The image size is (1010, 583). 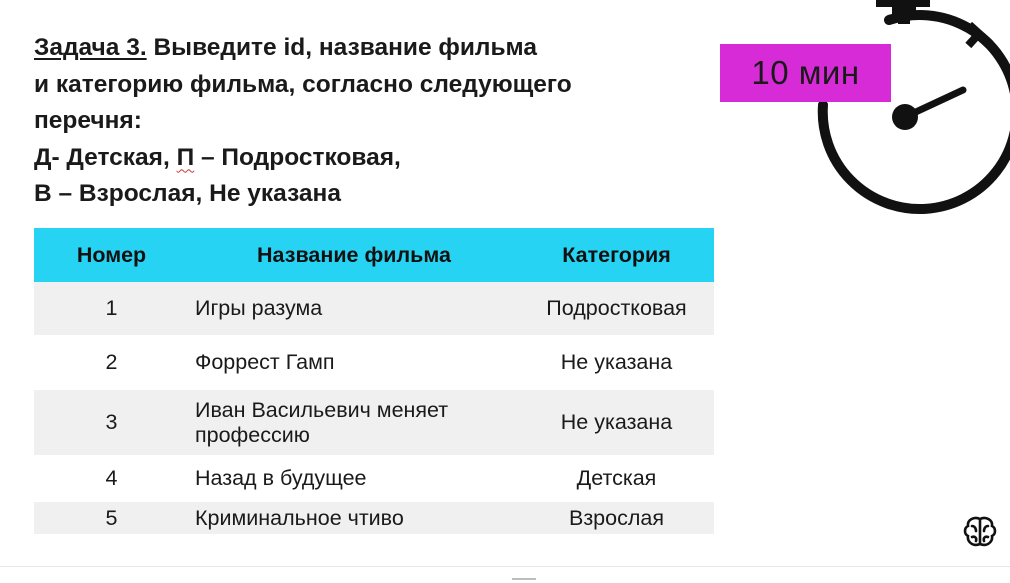 What do you see at coordinates (217, 157) in the screenshot?
I see `task-line-4: Д- Детская, П – Подростковая,` at bounding box center [217, 157].